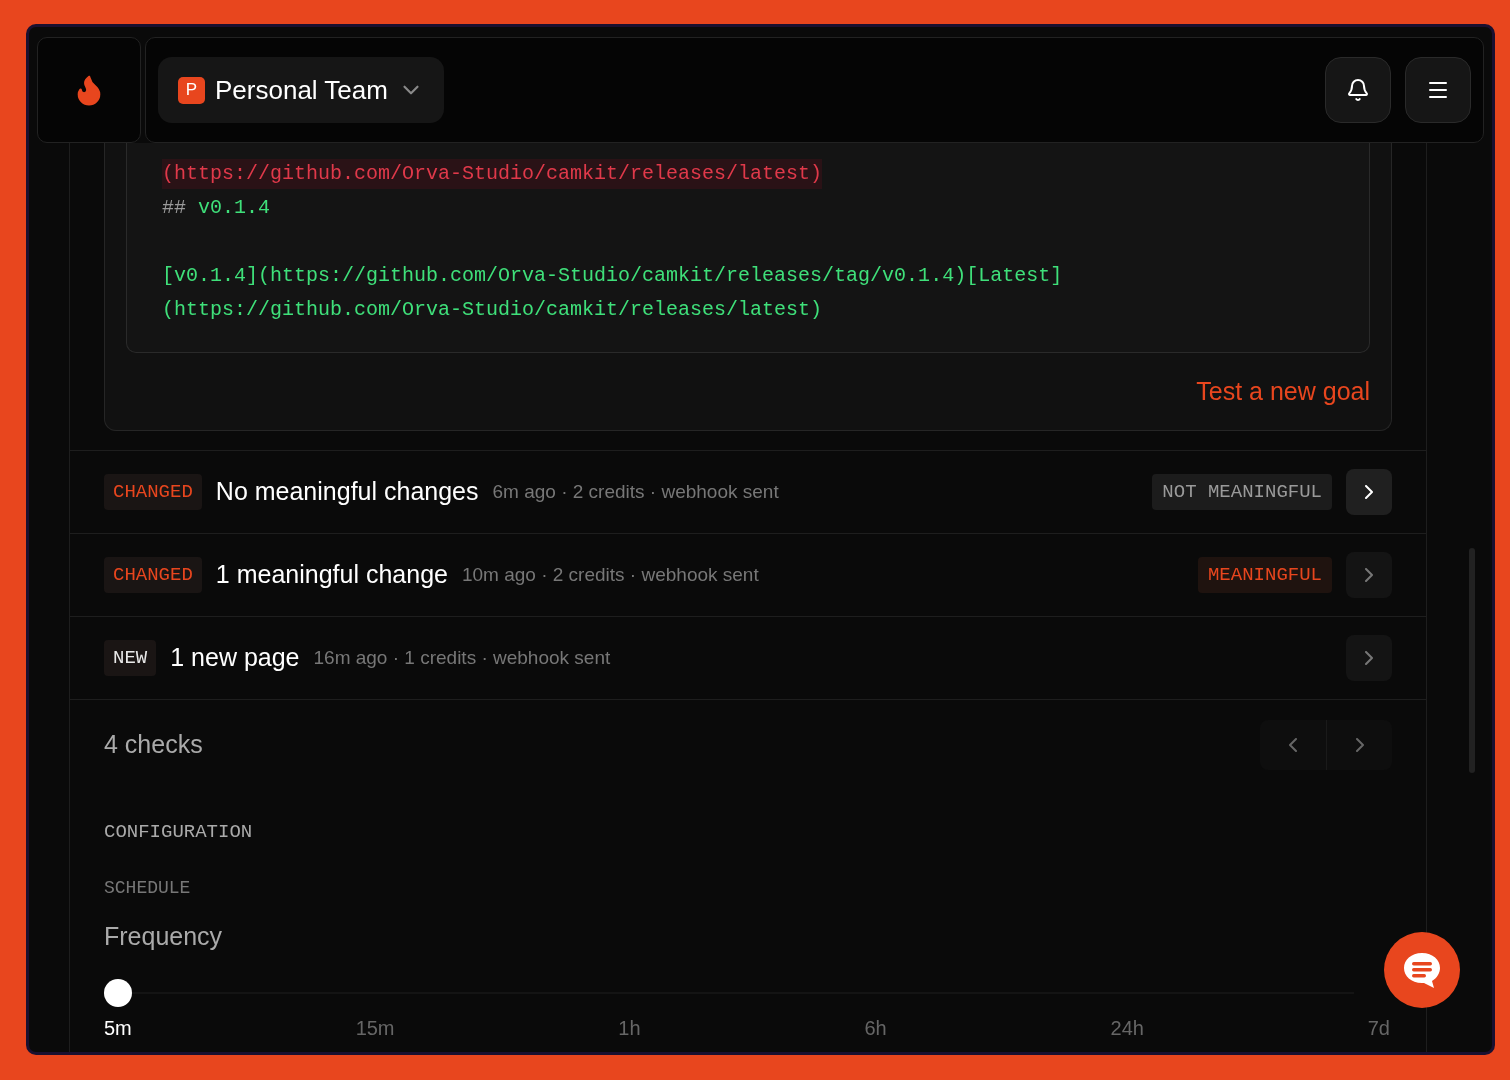 The height and width of the screenshot is (1080, 1510). Describe the element at coordinates (1242, 492) in the screenshot. I see `verdict-tag: NOT MEANINGFUL` at that location.